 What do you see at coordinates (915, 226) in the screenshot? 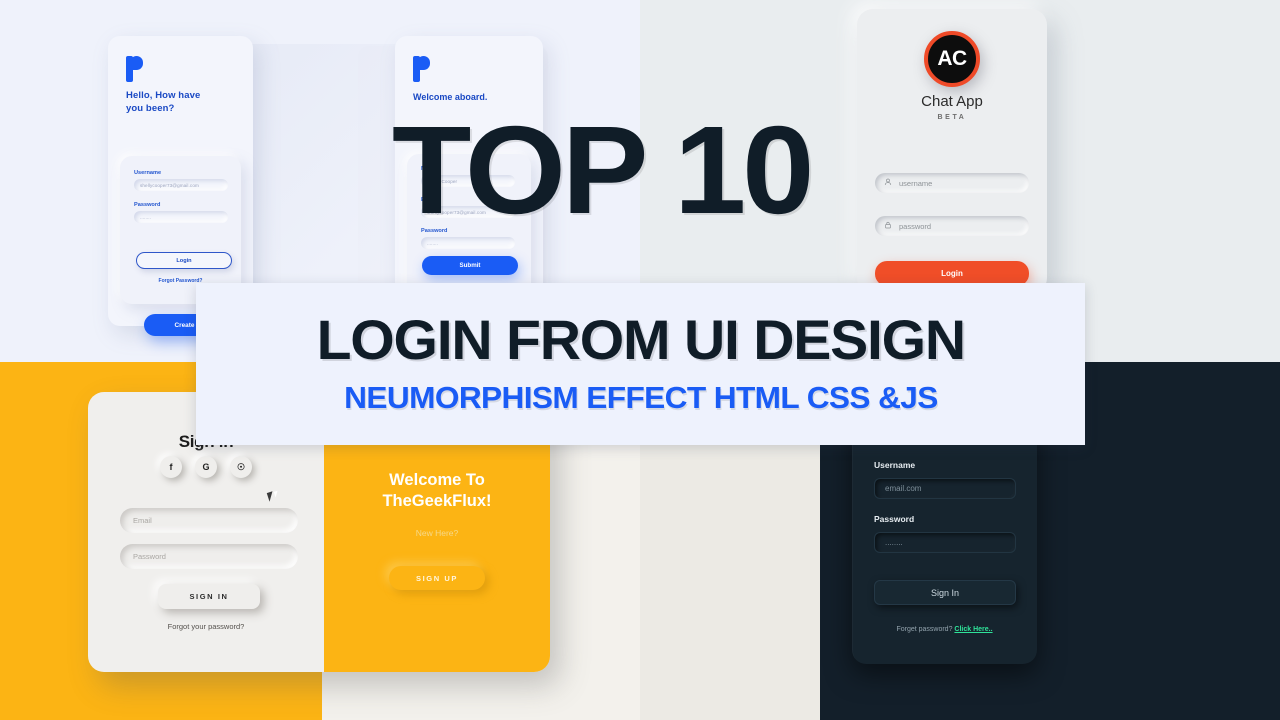
I see `chat-password-placeholder: password` at bounding box center [915, 226].